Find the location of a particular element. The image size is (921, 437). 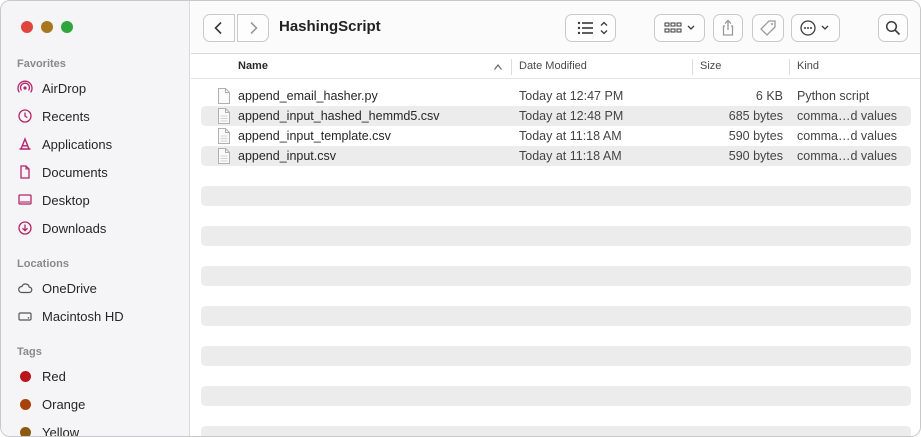

sidebar-item-downloads: Downloads is located at coordinates (61, 228).